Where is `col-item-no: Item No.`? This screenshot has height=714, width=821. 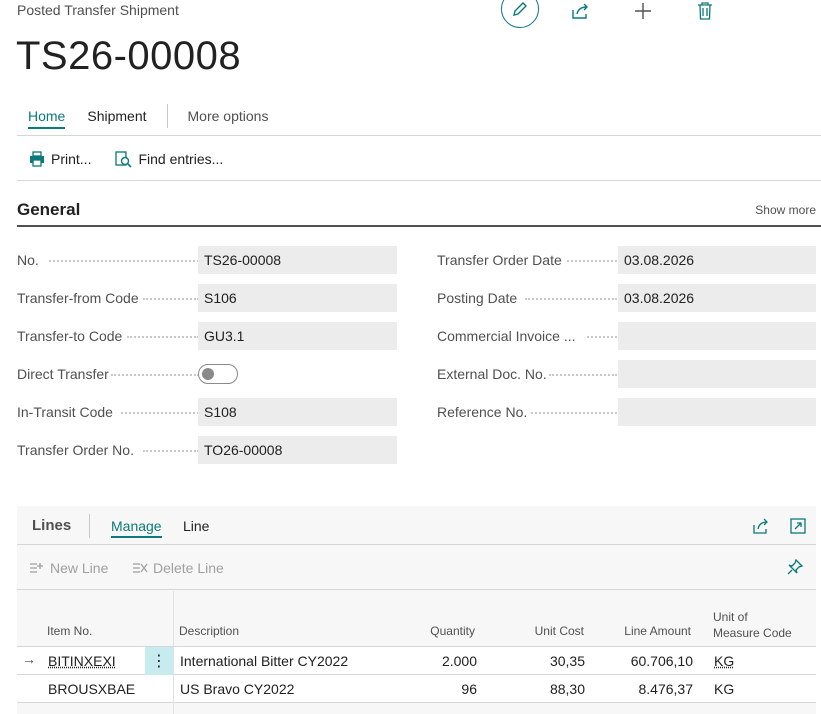 col-item-no: Item No. is located at coordinates (69, 631).